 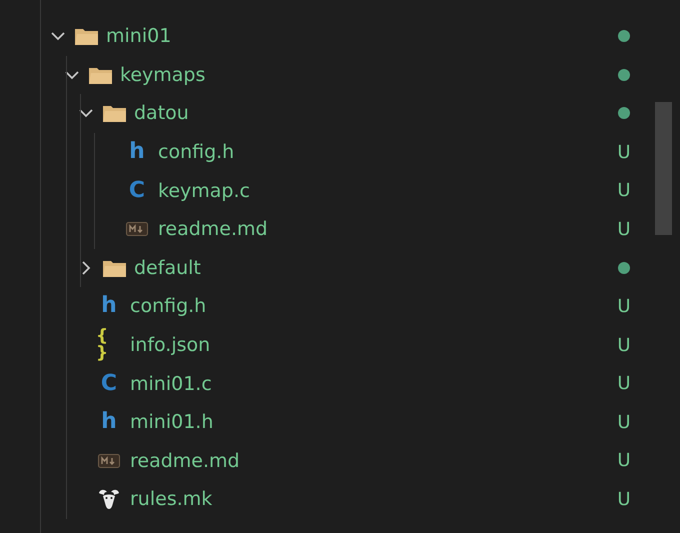 What do you see at coordinates (362, 75) in the screenshot?
I see `folder-name: keymaps` at bounding box center [362, 75].